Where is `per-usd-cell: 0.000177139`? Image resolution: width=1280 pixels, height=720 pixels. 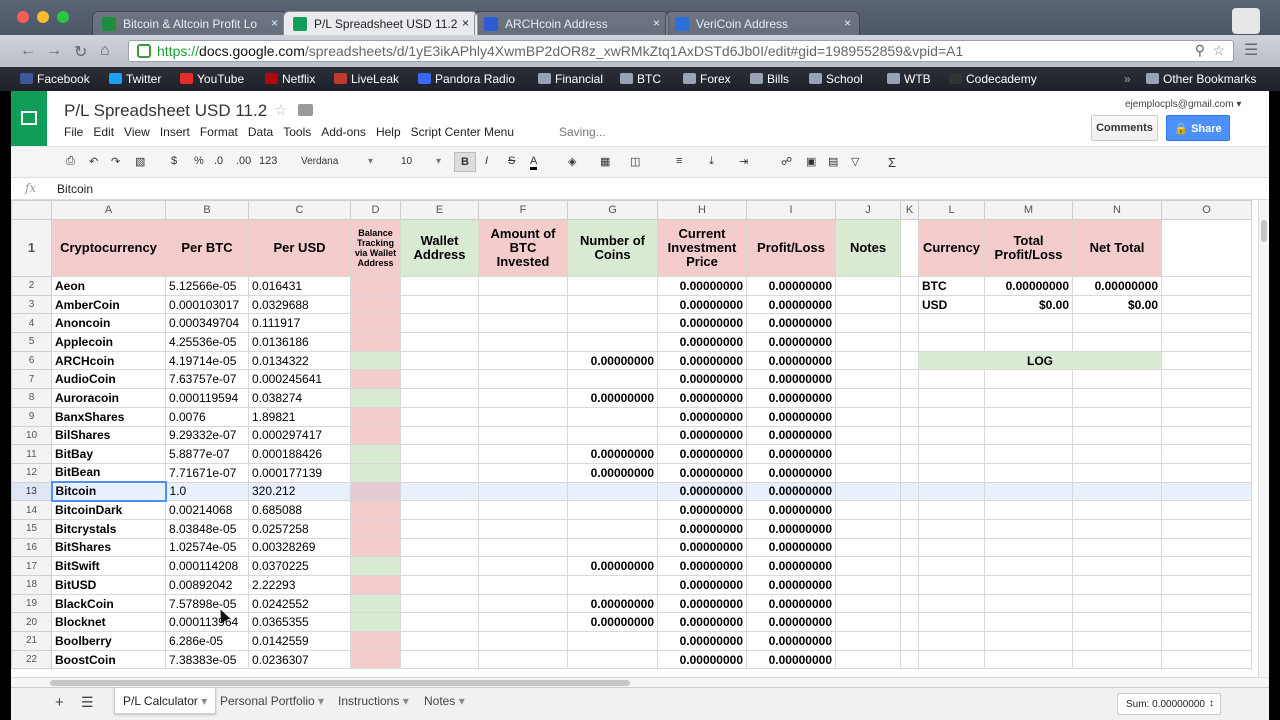
per-usd-cell: 0.000177139 is located at coordinates (299, 472).